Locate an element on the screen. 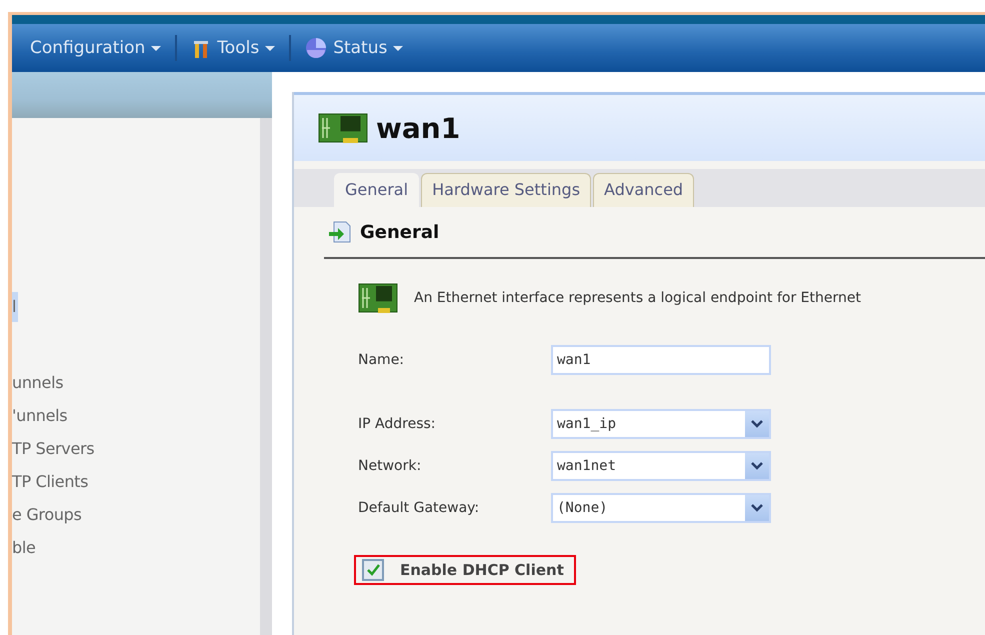 Image resolution: width=985 pixels, height=635 pixels. tab: Advanced is located at coordinates (643, 190).